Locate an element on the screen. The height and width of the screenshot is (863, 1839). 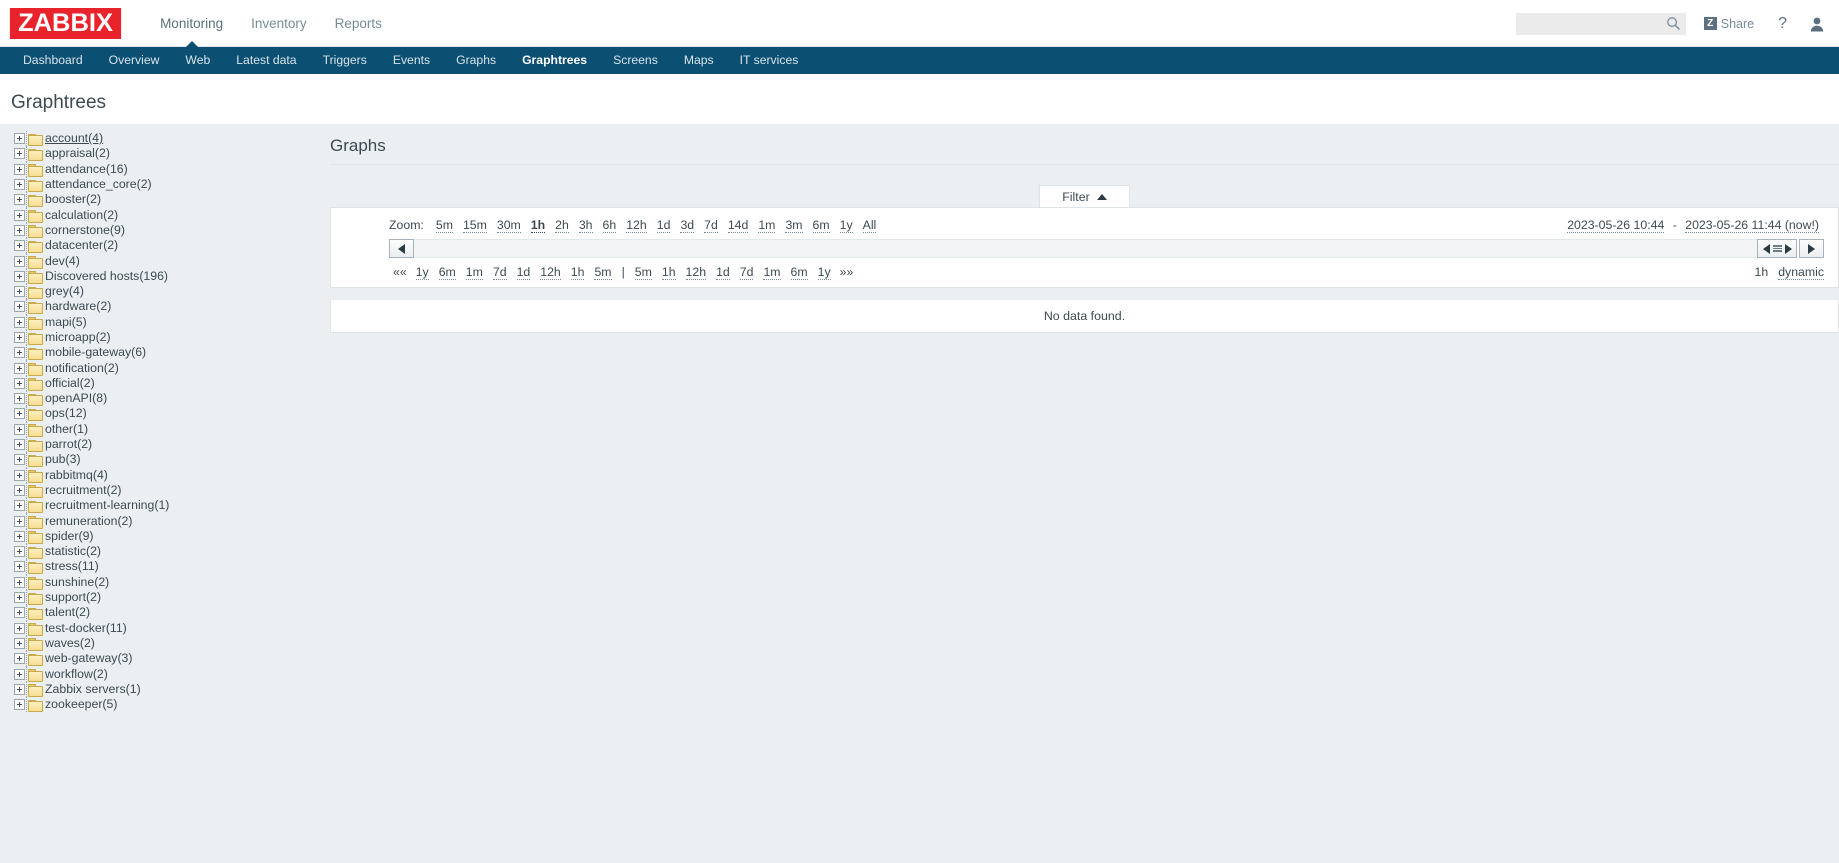
tree-item: ops(12) is located at coordinates (172, 414).